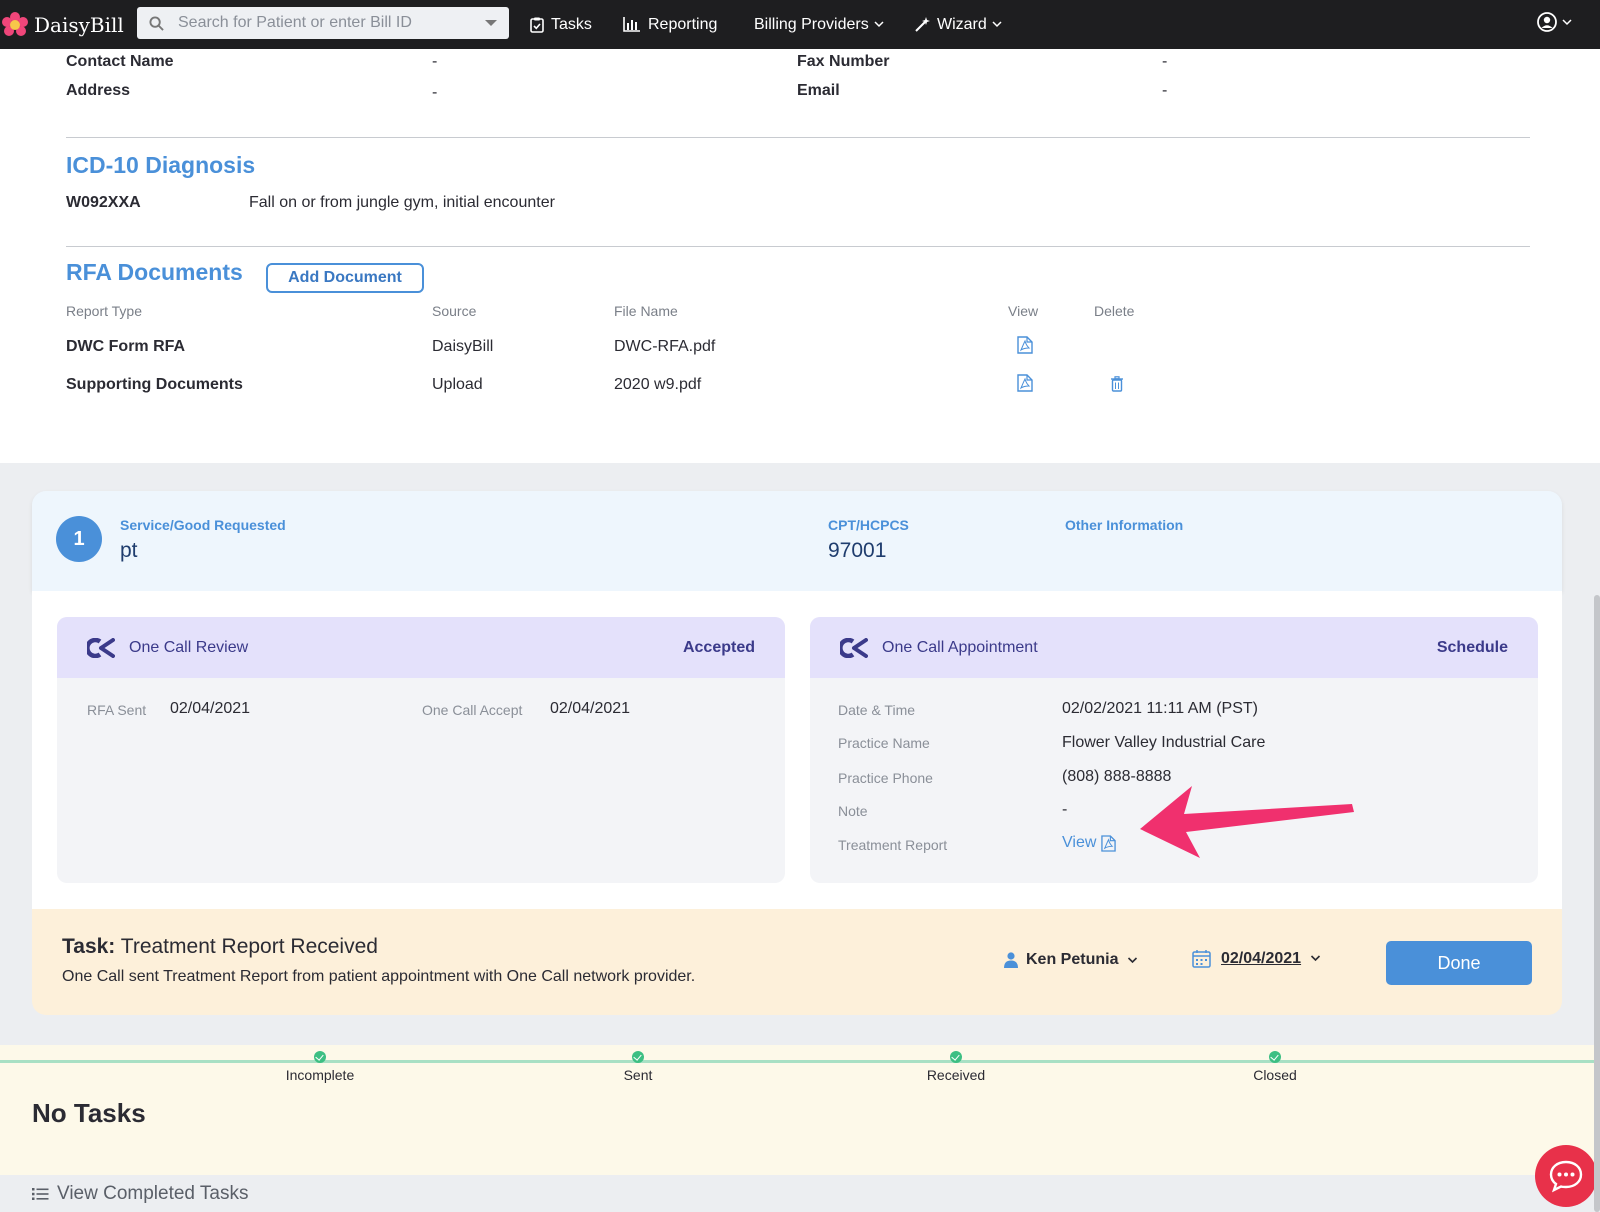 The image size is (1600, 1212). I want to click on patient-search, so click(323, 23).